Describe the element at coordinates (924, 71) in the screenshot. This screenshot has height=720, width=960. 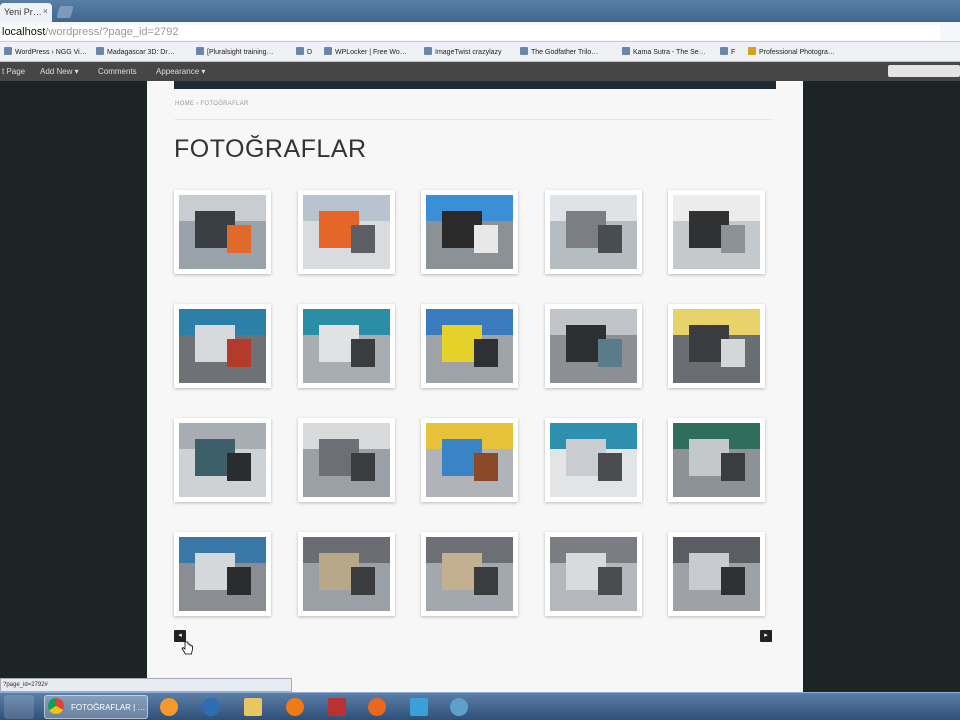
I see `admin-search-input` at that location.